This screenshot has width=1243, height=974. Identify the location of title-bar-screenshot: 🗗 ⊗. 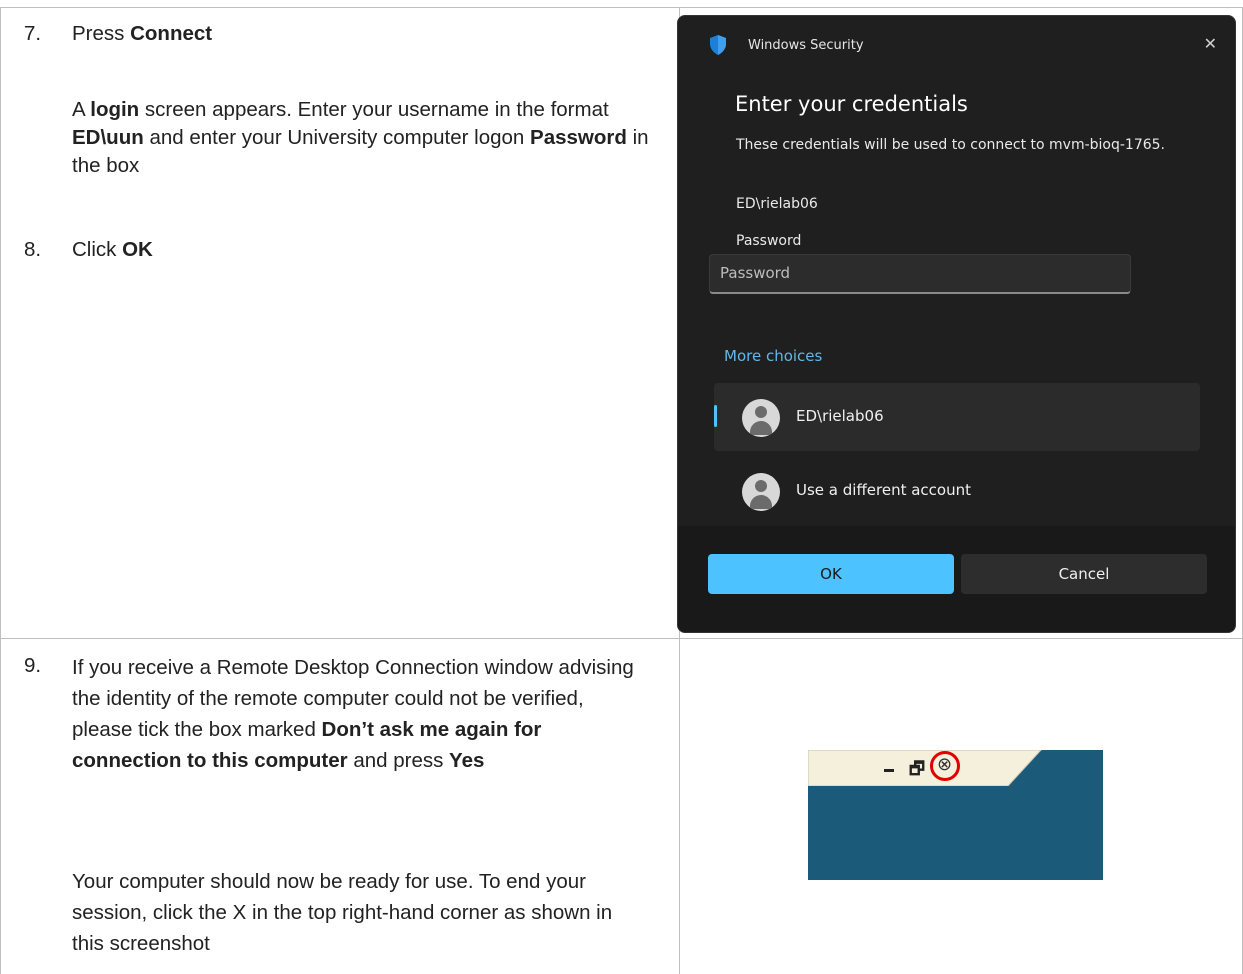
(955, 815).